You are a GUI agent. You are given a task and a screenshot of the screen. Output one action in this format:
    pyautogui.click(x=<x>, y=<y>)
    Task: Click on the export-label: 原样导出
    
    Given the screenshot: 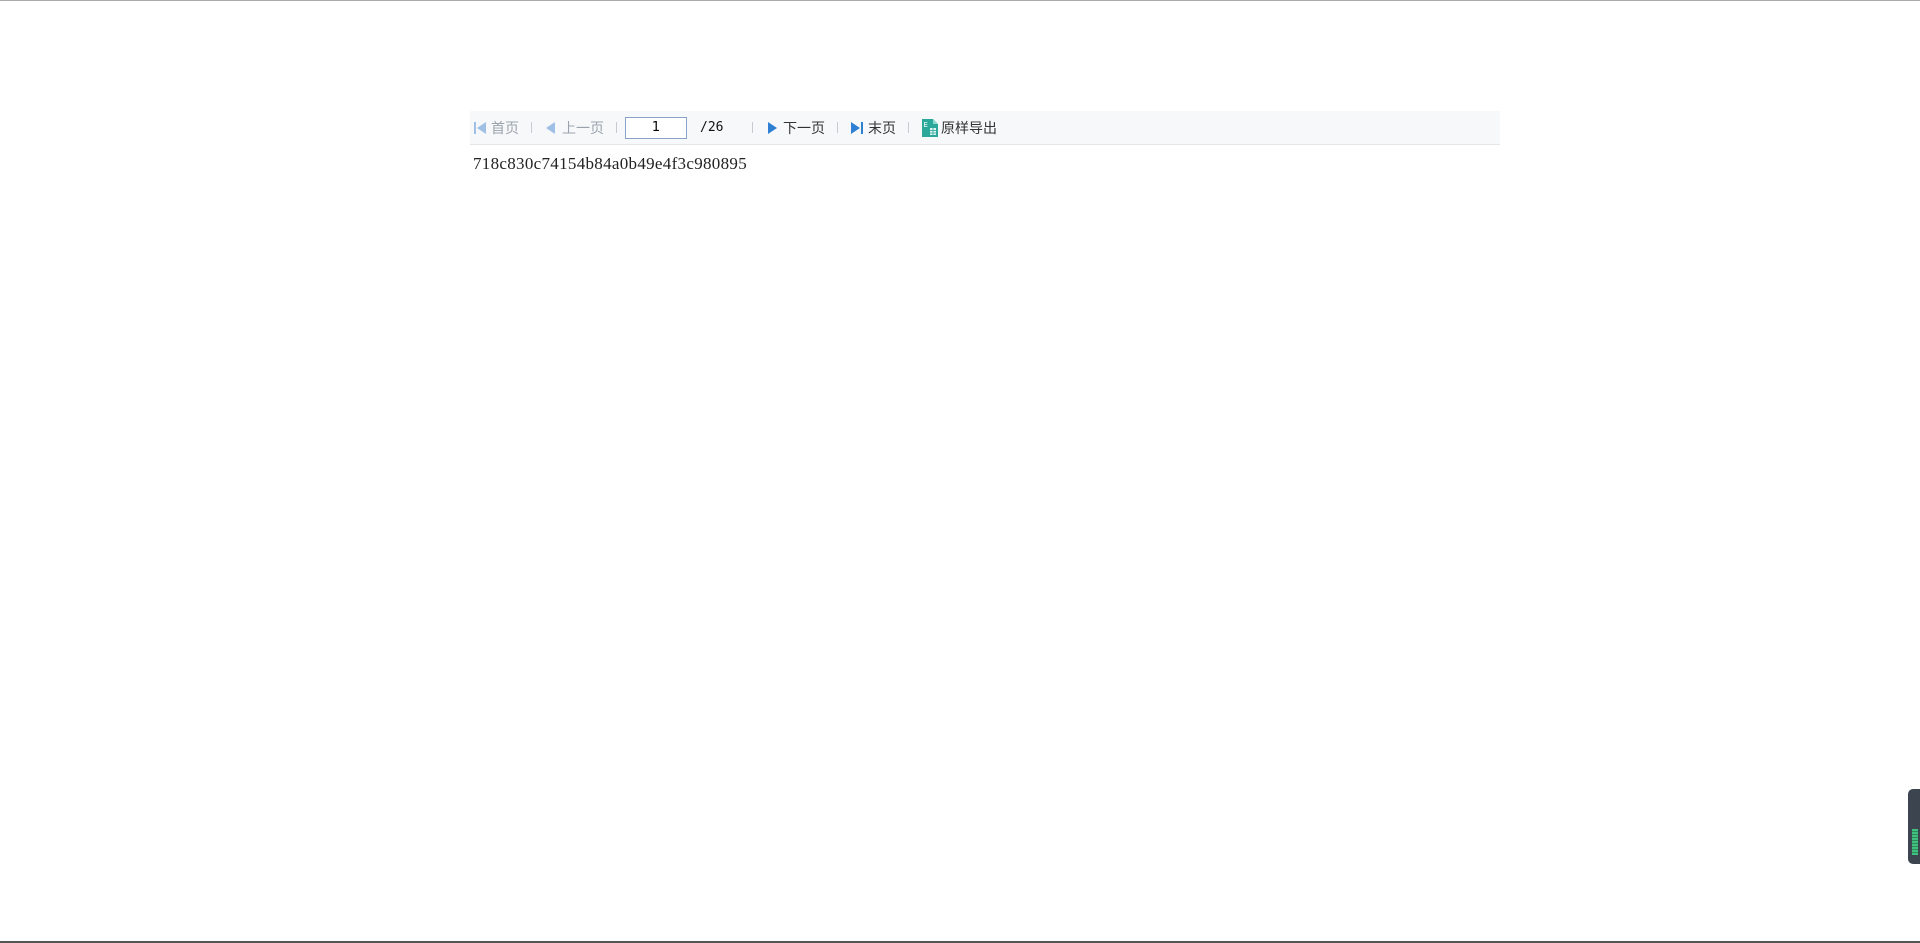 What is the action you would take?
    pyautogui.click(x=969, y=128)
    